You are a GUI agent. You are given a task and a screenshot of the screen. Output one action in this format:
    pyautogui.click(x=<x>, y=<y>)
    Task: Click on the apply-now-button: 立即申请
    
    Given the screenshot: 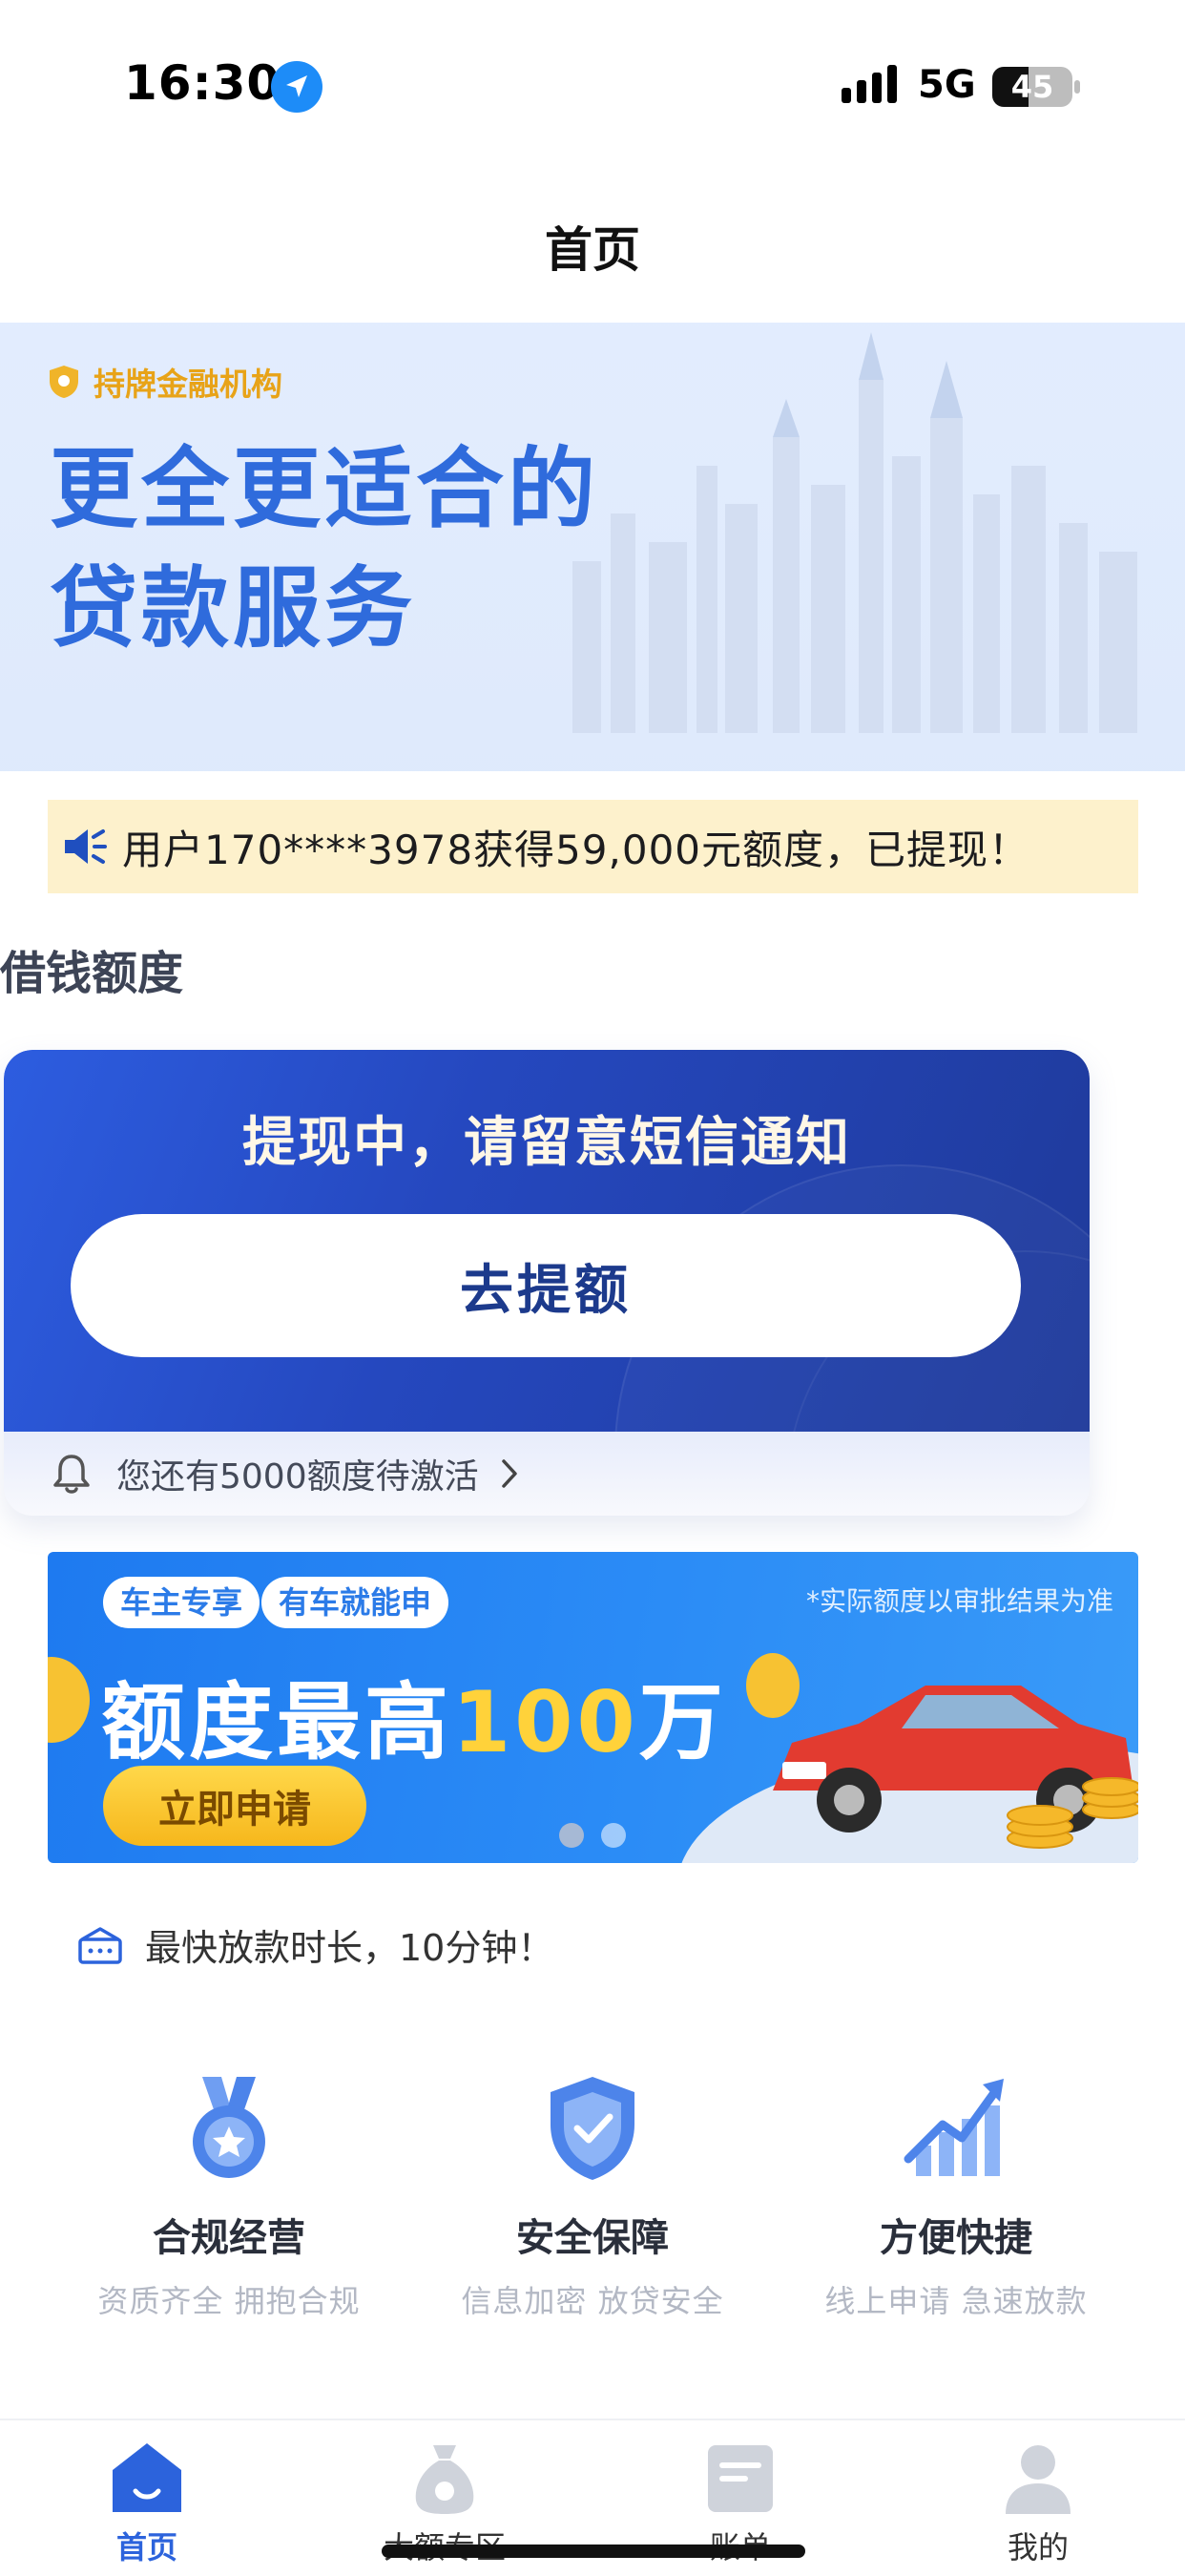 What is the action you would take?
    pyautogui.click(x=234, y=1806)
    